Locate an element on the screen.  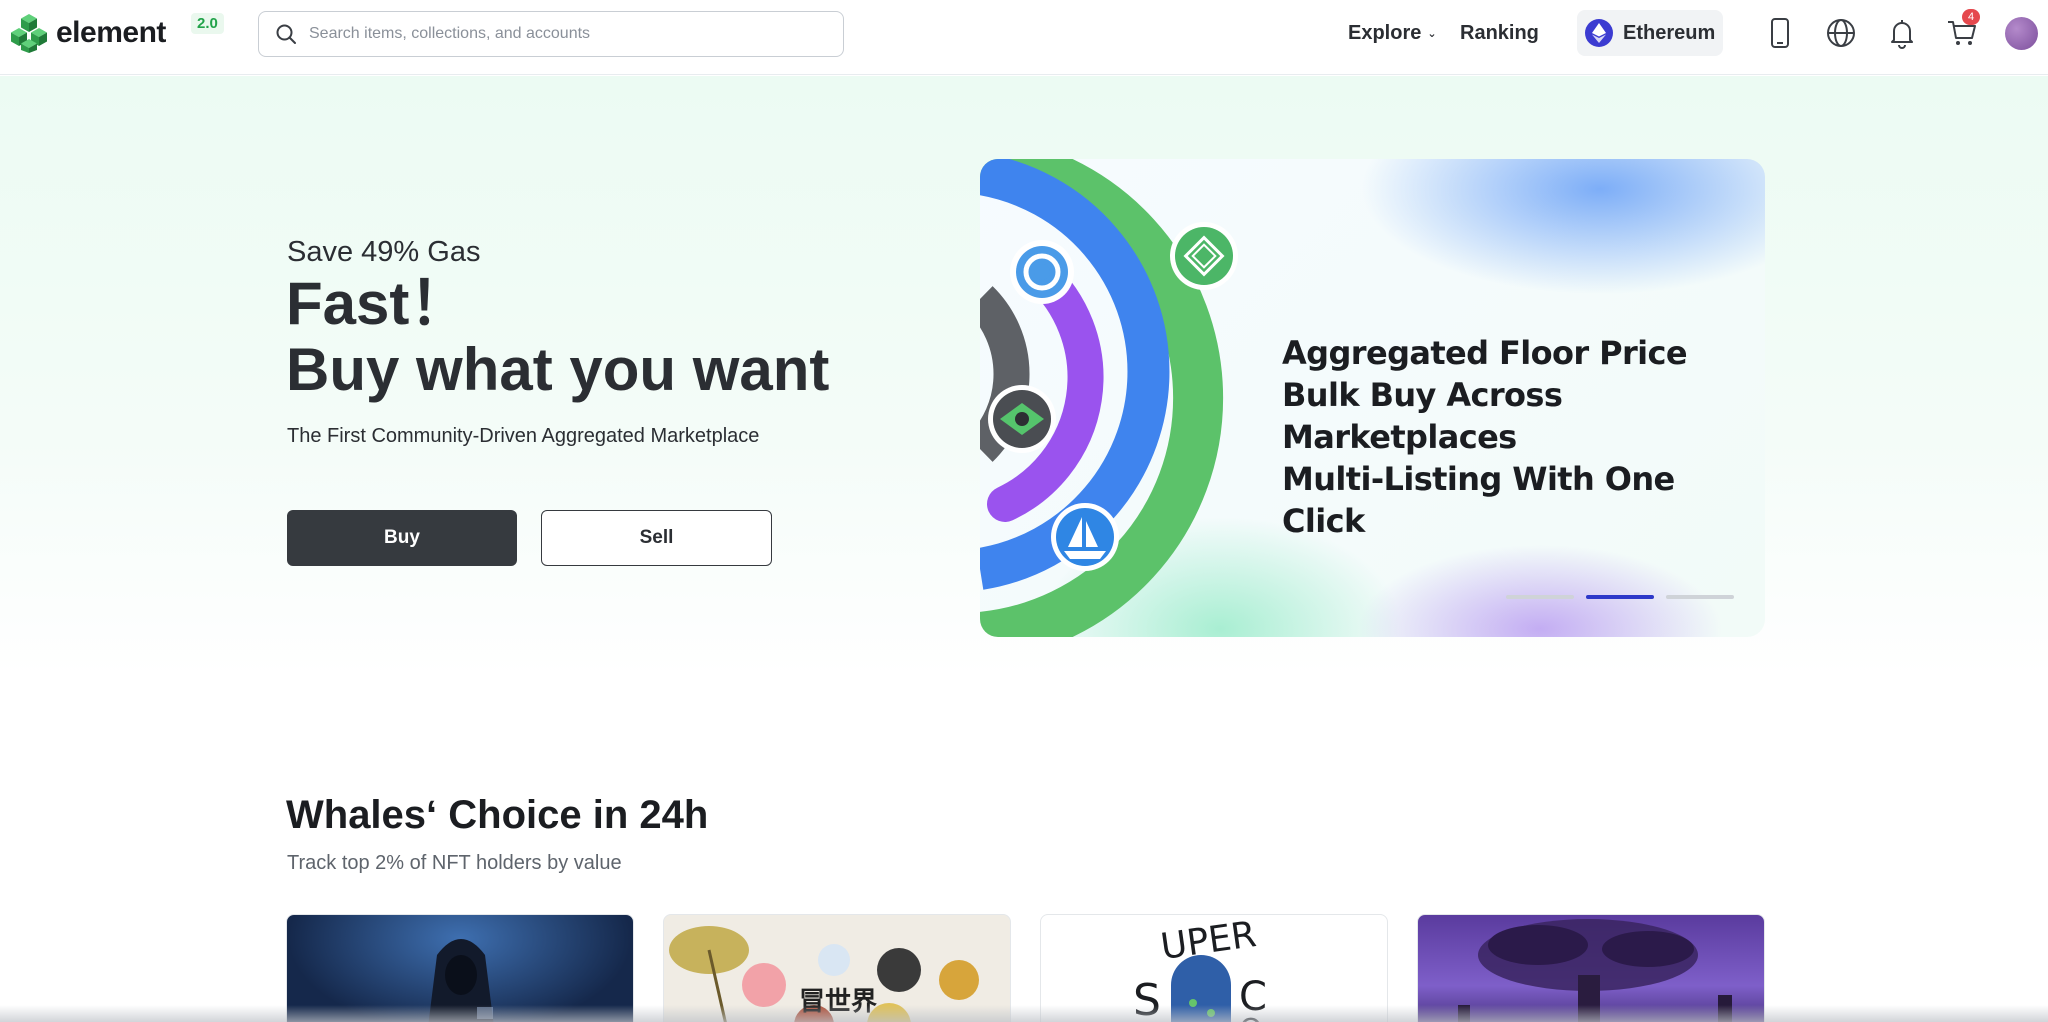
banner-line3: Multi-Listing With One Click is located at coordinates (1478, 500).